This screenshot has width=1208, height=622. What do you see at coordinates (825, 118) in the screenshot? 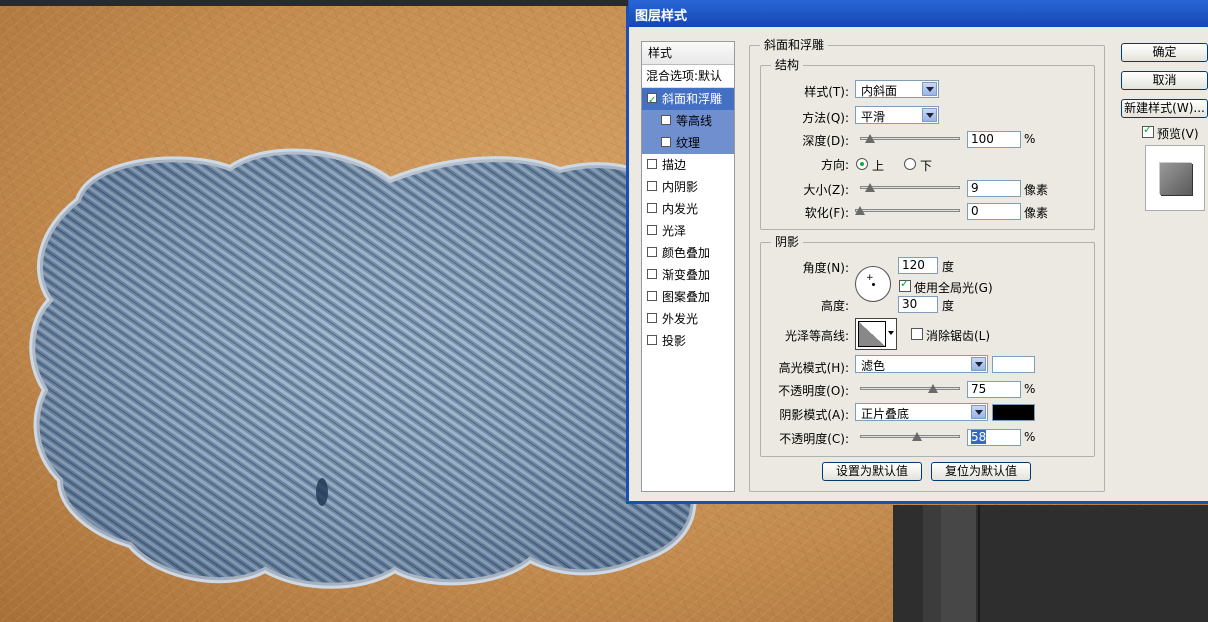
I see `technique-label: 方法(Q):` at bounding box center [825, 118].